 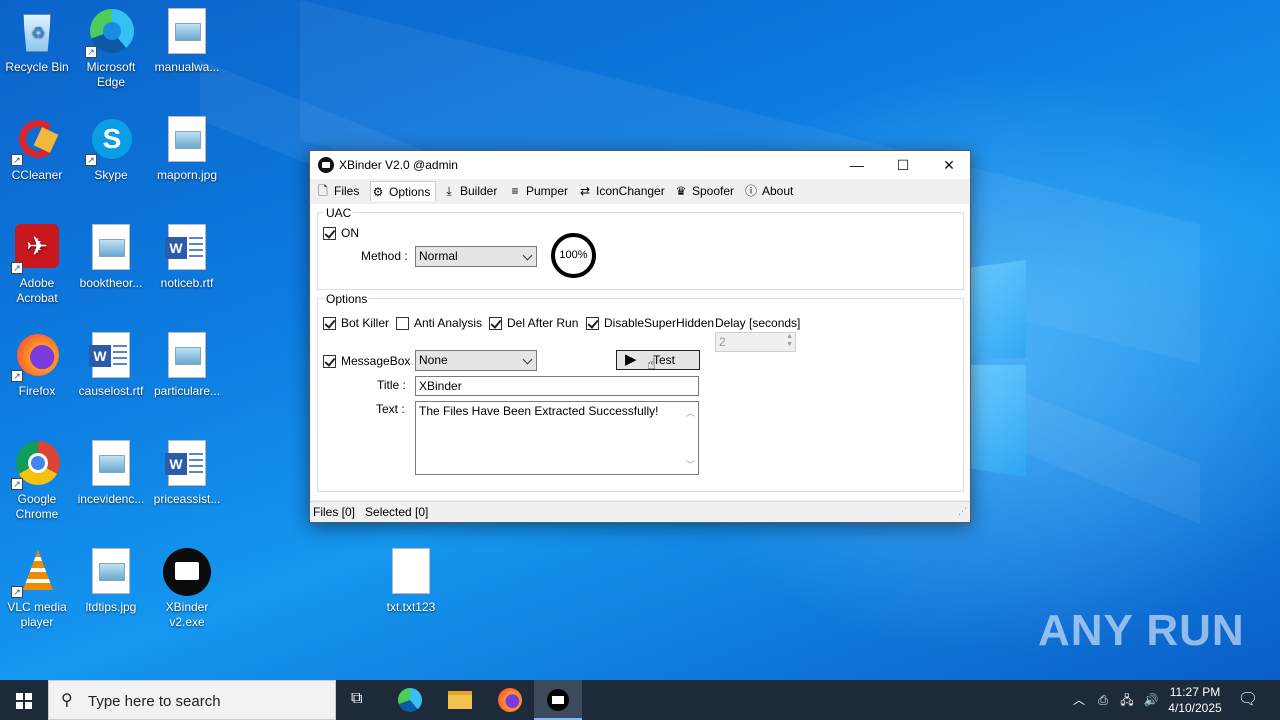 What do you see at coordinates (658, 361) in the screenshot?
I see `test-button: ▶ Test ☝` at bounding box center [658, 361].